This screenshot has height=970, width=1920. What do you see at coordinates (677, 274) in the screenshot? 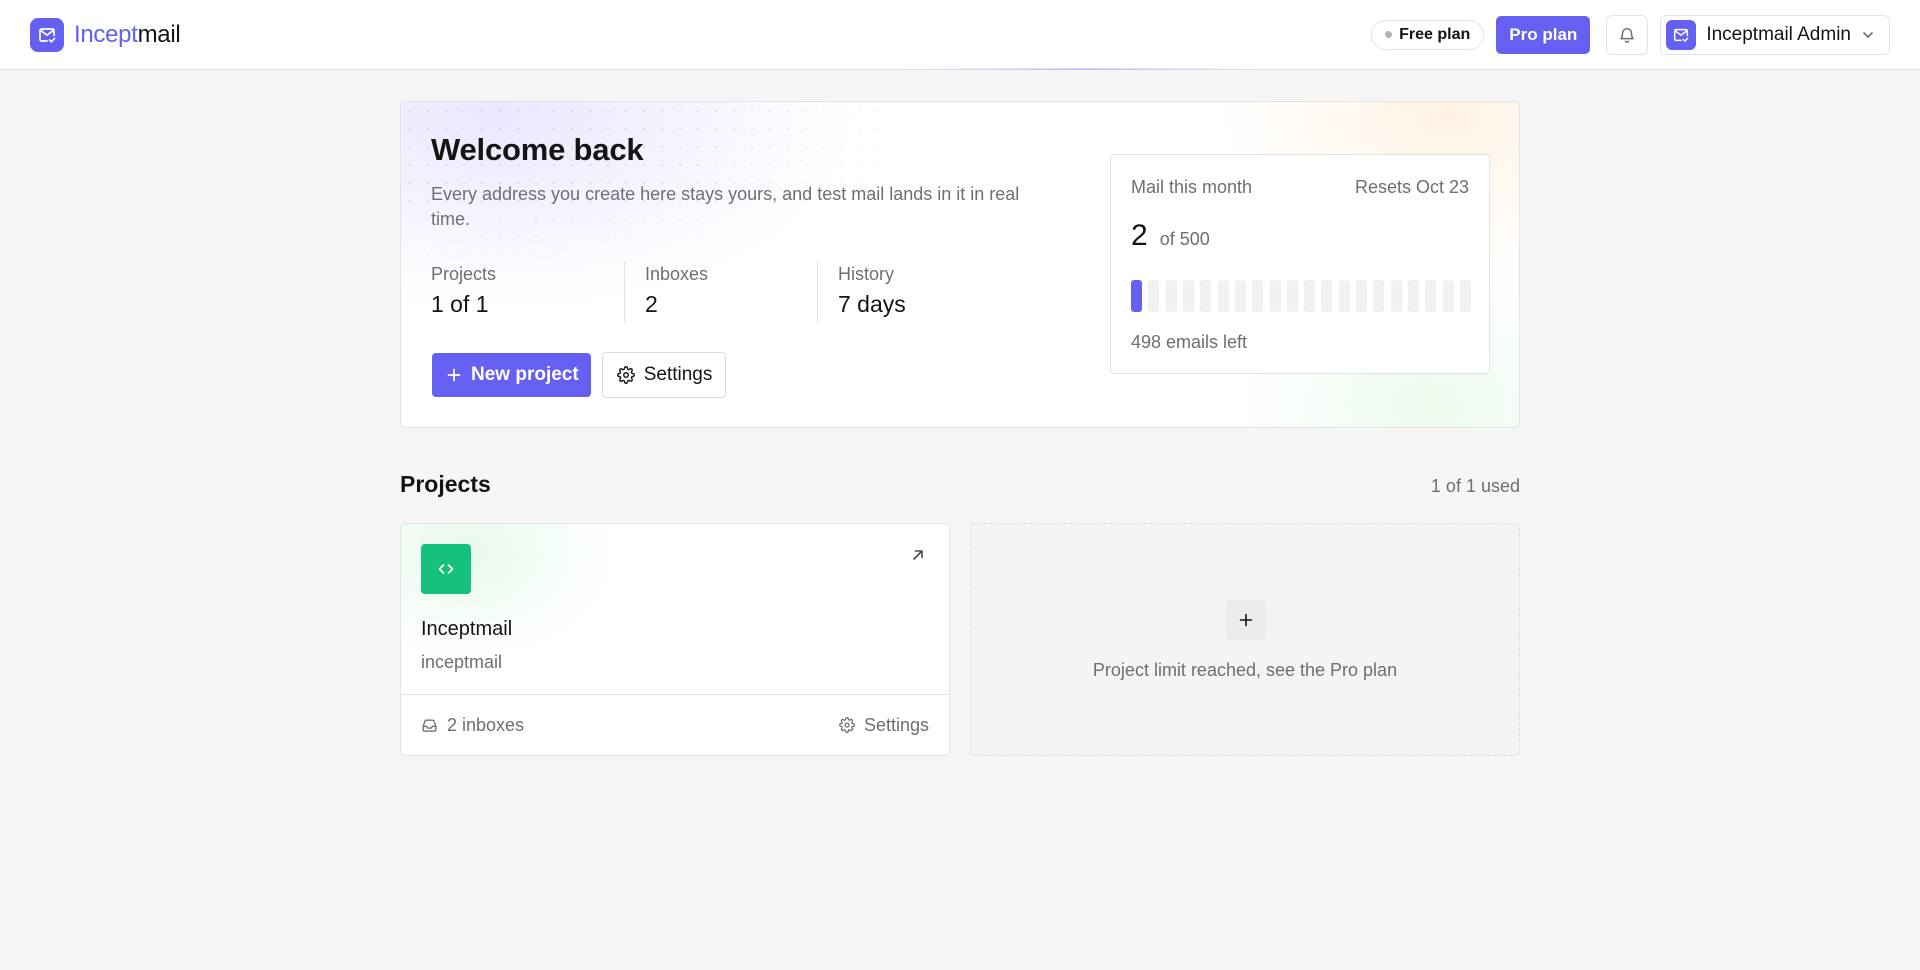
I see `stat-label: Inboxes` at bounding box center [677, 274].